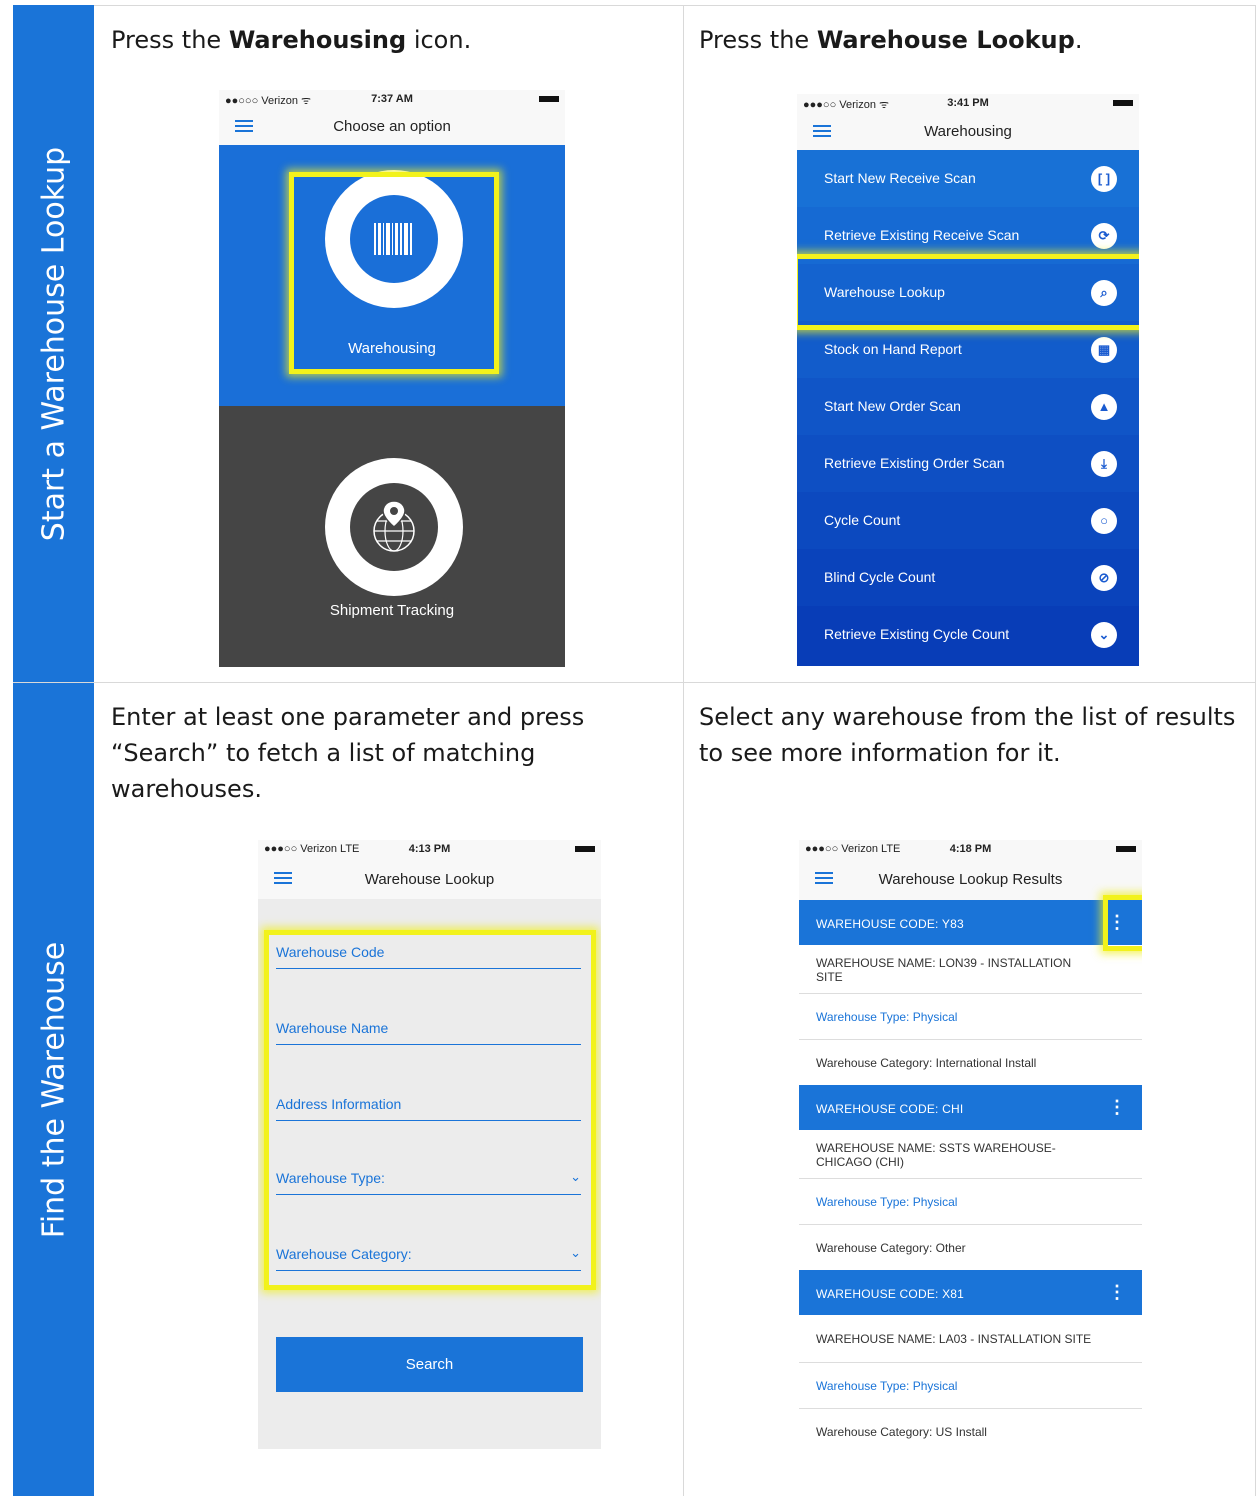  I want to click on status-bar: ●●○○○ Verizon ᯤ 7:37 AM, so click(392, 100).